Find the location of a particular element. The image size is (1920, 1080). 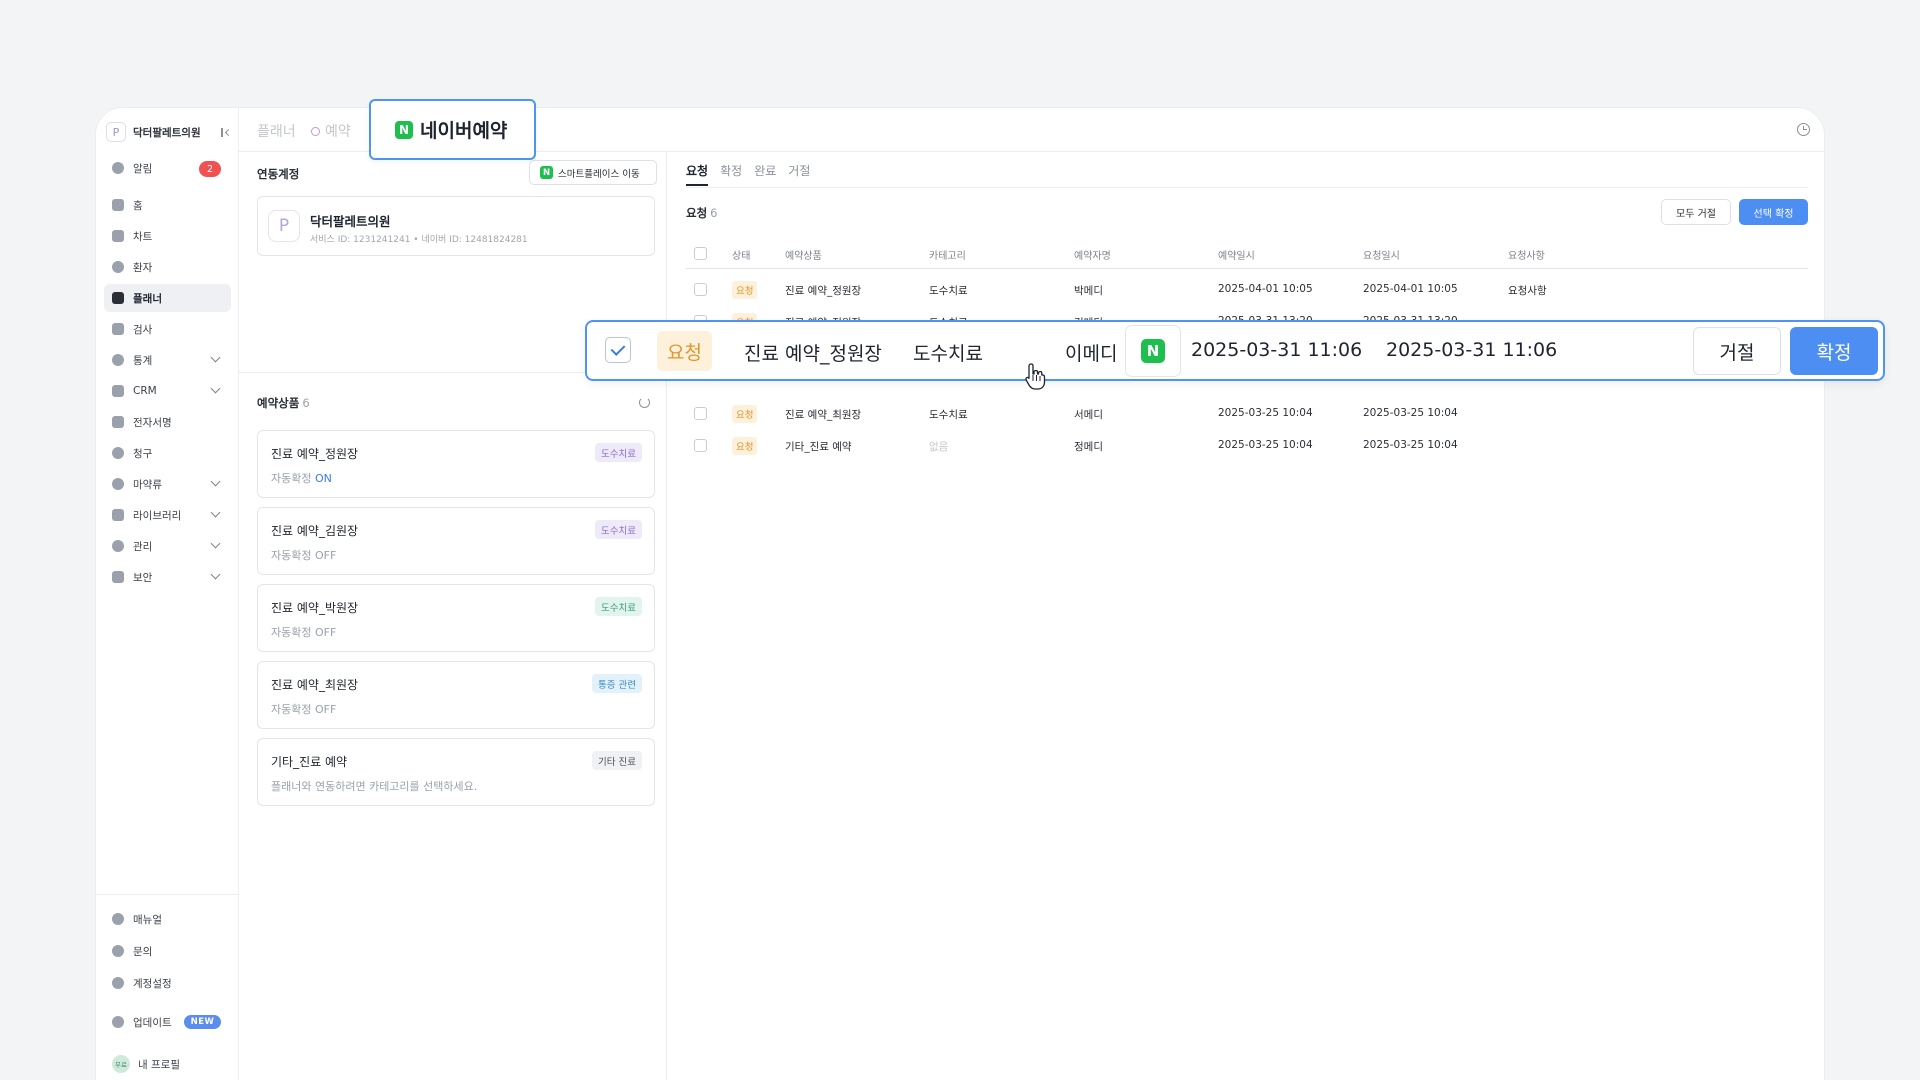

brand: P 닥터팔레트의원 is located at coordinates (169, 132).